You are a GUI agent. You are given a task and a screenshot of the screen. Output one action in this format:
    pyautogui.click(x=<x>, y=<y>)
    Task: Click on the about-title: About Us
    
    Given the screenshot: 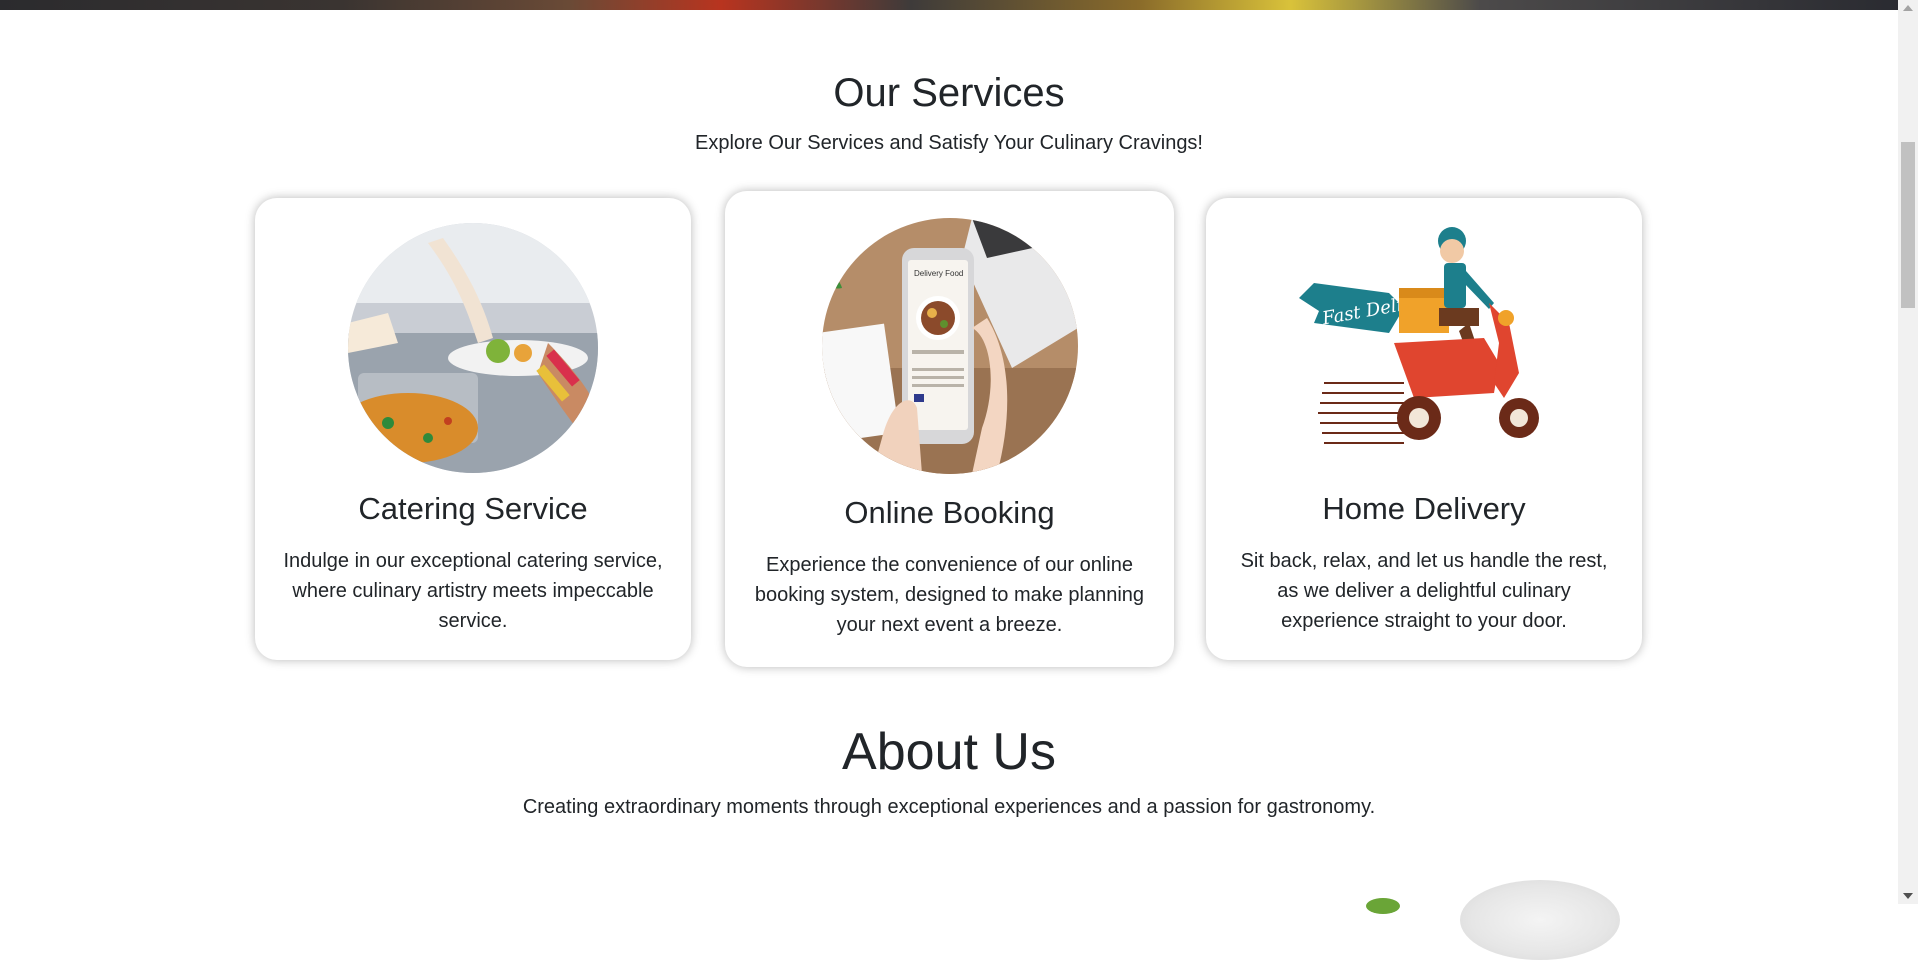 What is the action you would take?
    pyautogui.click(x=949, y=752)
    